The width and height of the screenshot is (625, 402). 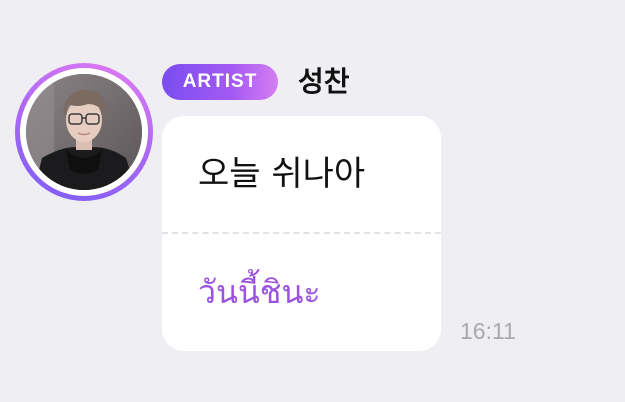 I want to click on message-timestamp: 16:11, so click(x=488, y=331).